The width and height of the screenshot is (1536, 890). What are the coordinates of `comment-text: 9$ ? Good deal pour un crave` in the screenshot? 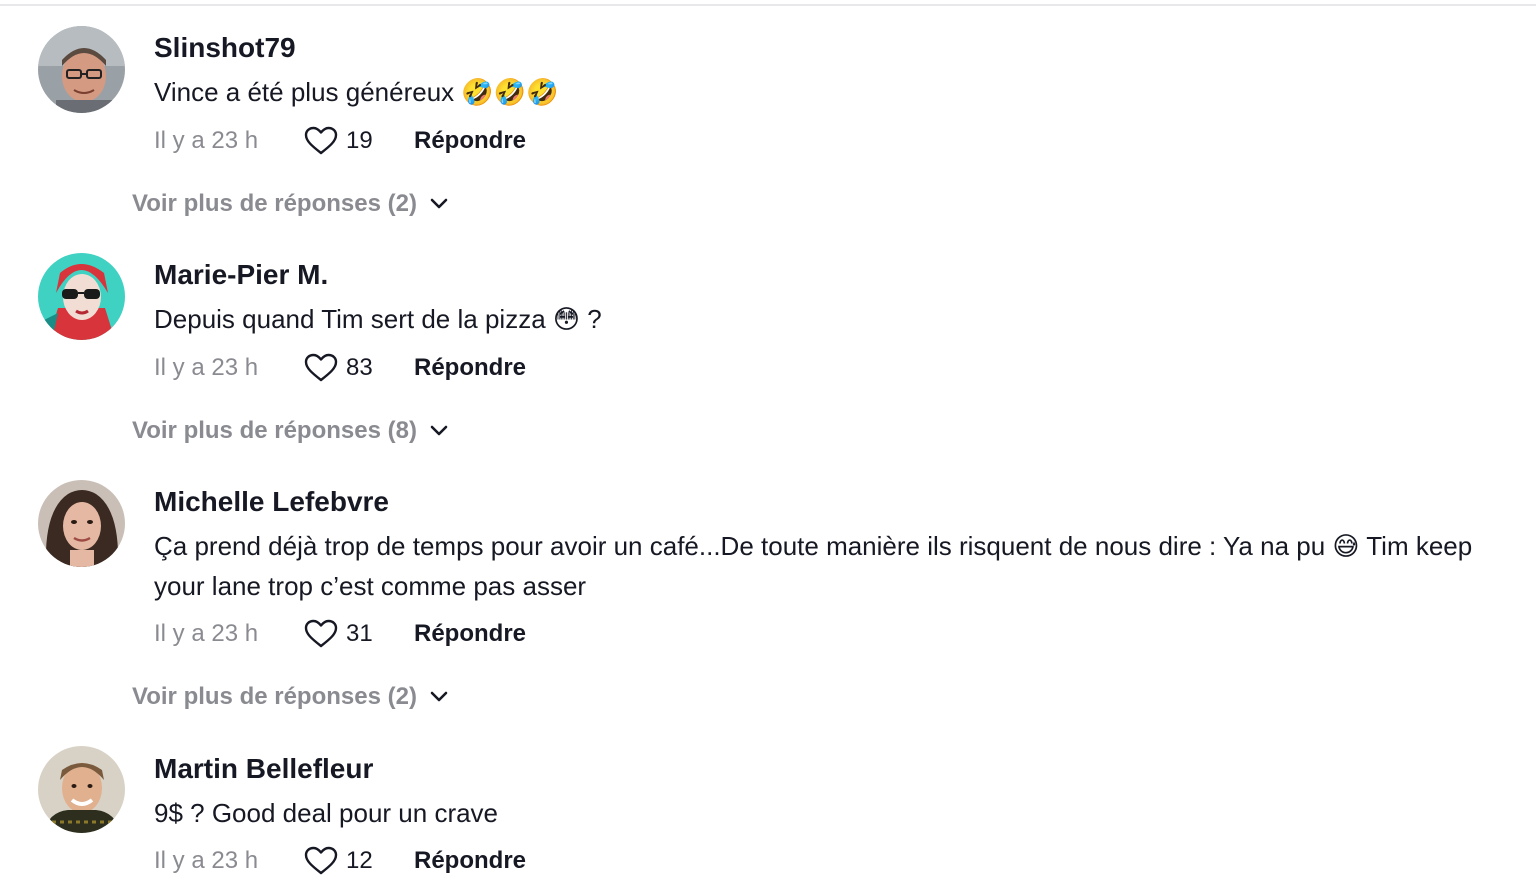 It's located at (326, 813).